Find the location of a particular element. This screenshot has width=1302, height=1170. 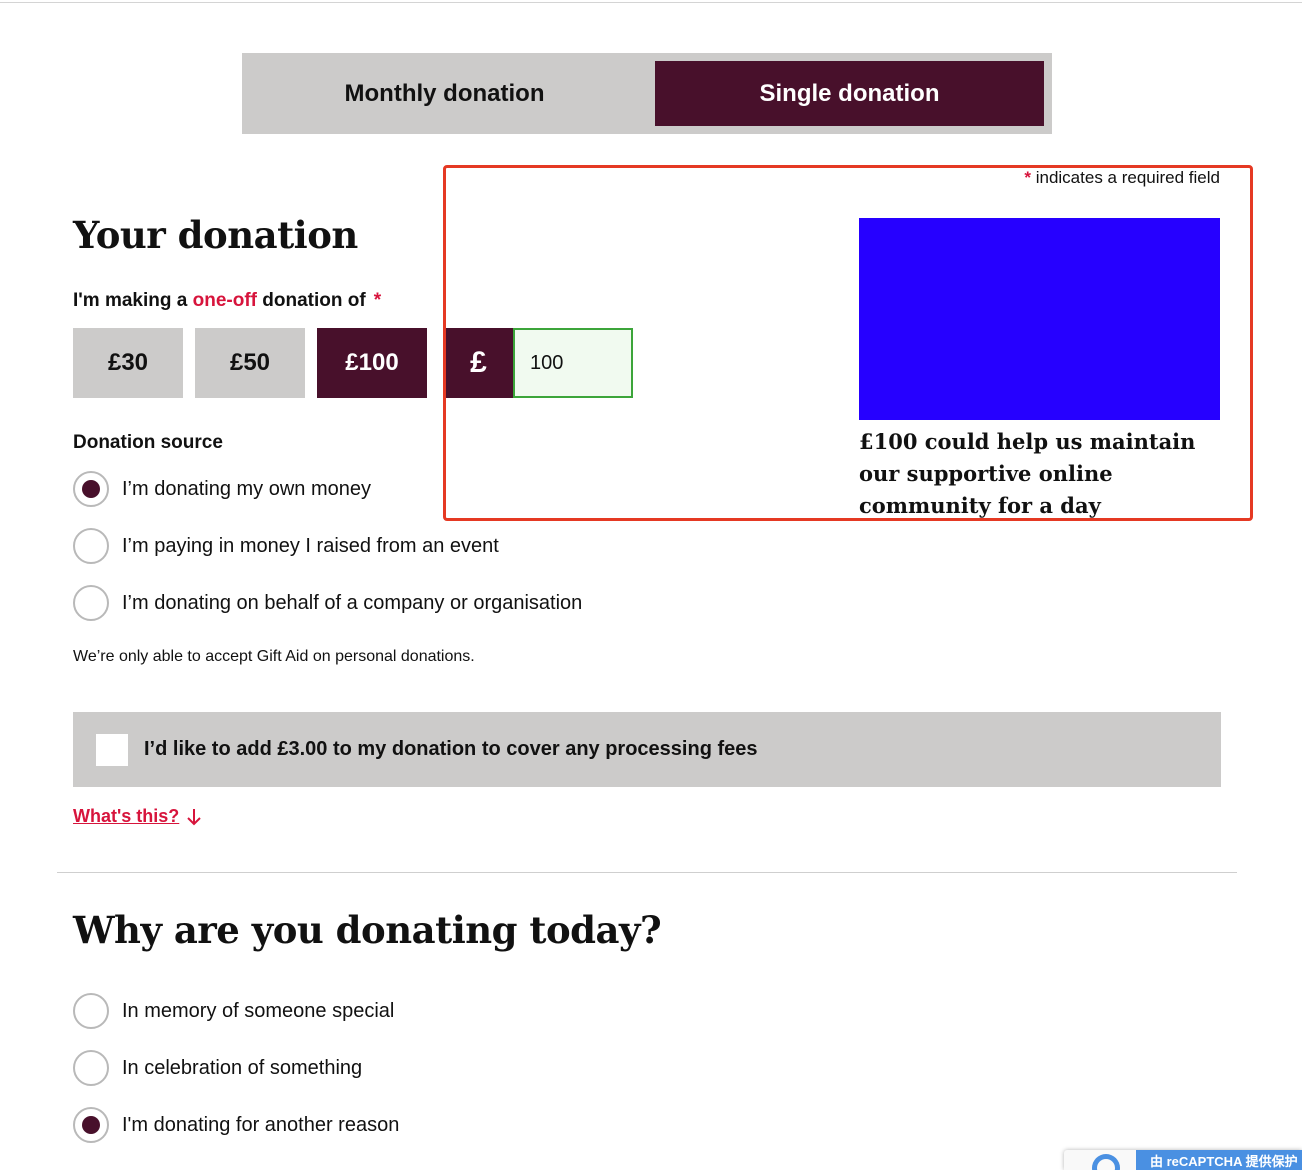

recaptcha-text: 由 reCAPTCHA 提供保护 is located at coordinates (1219, 1160).